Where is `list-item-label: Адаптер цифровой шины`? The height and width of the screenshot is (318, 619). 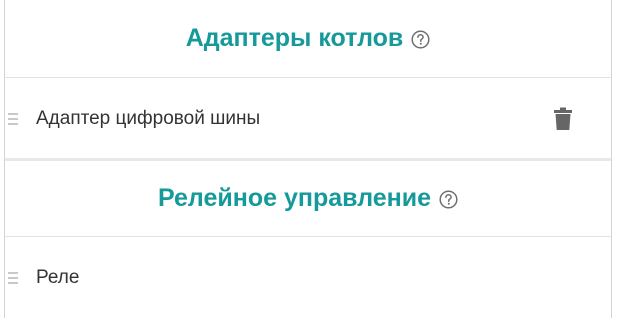 list-item-label: Адаптер цифровой шины is located at coordinates (148, 118).